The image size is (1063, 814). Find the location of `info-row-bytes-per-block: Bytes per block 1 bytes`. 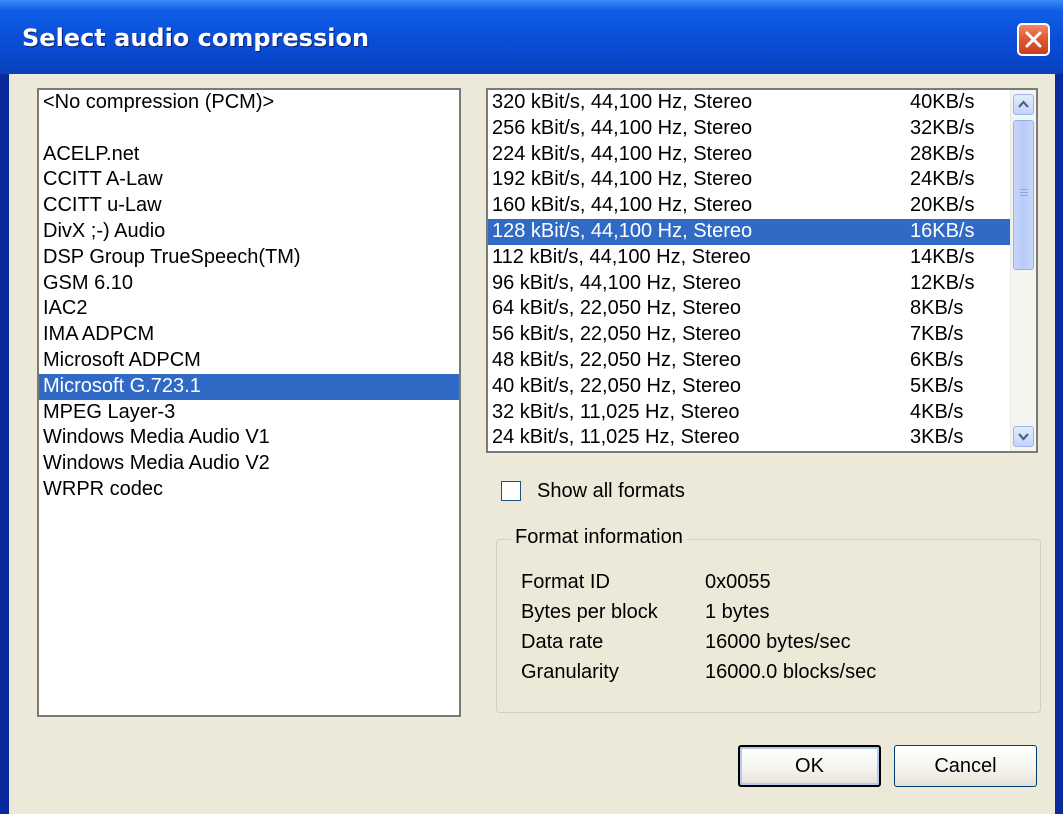

info-row-bytes-per-block: Bytes per block 1 bytes is located at coordinates (698, 612).